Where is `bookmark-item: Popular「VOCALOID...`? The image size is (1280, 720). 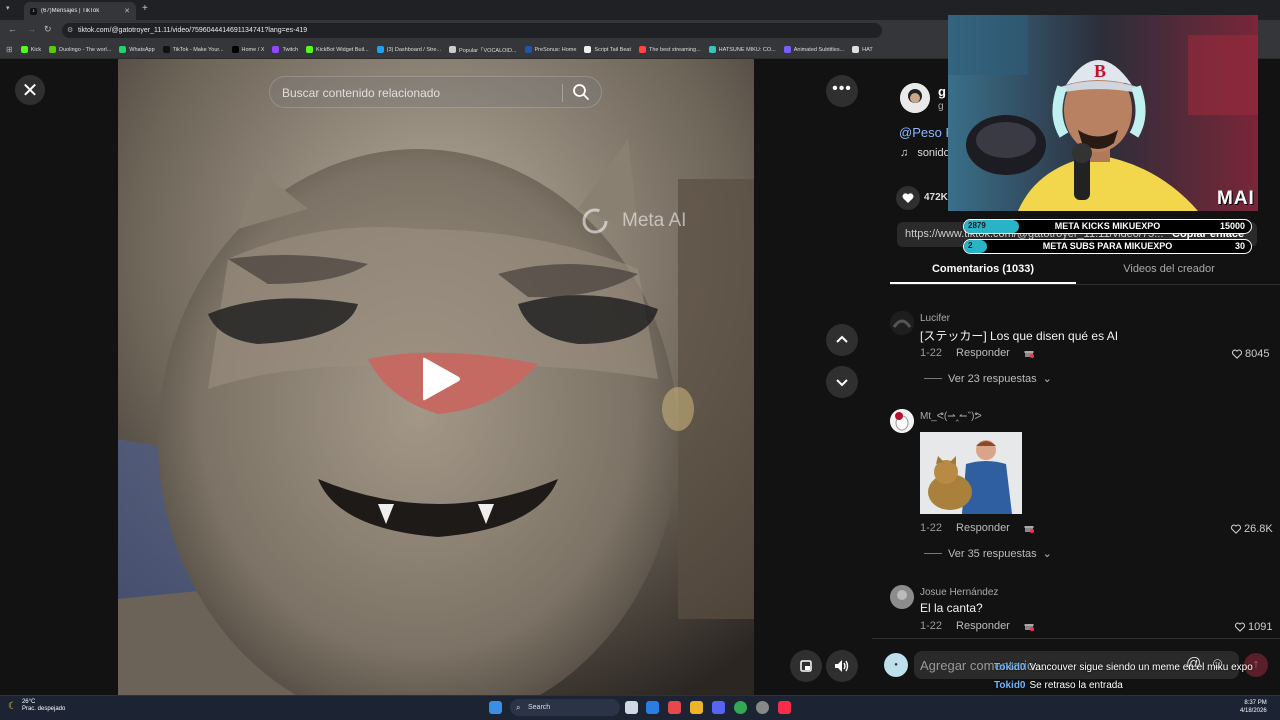 bookmark-item: Popular「VOCALOID... is located at coordinates (483, 50).